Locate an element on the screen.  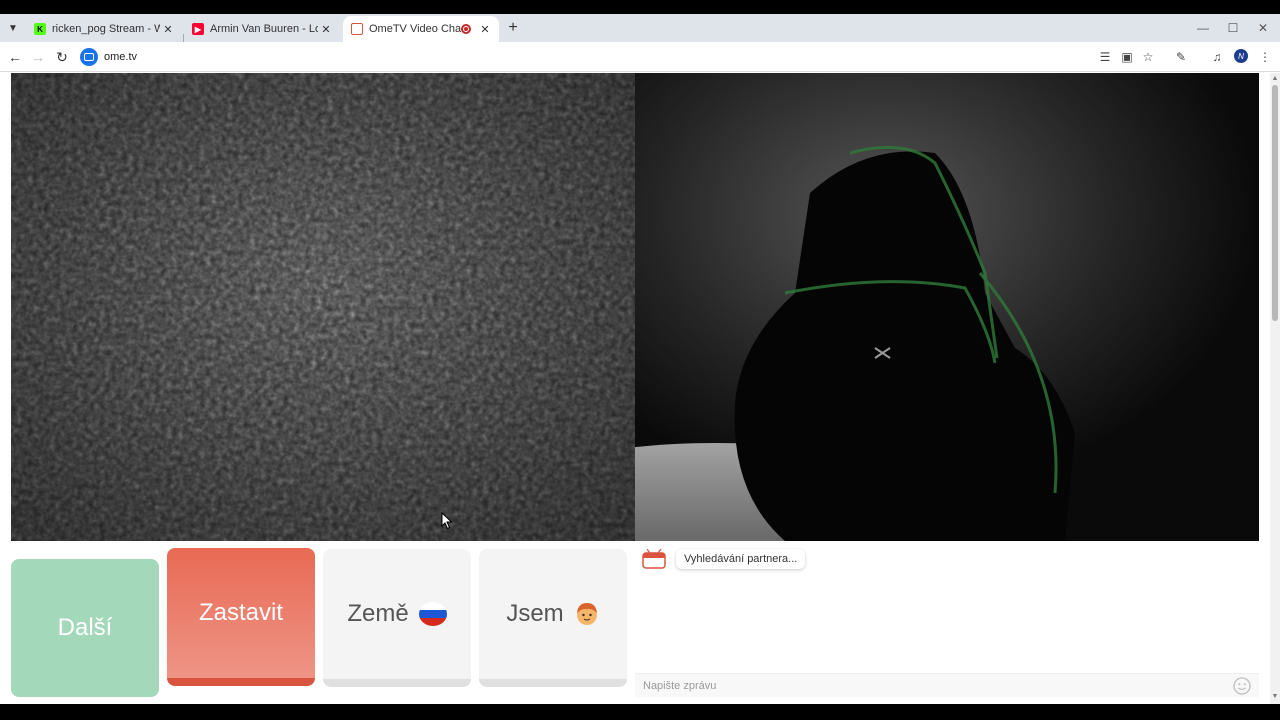
screen-top-bar is located at coordinates (640, 7).